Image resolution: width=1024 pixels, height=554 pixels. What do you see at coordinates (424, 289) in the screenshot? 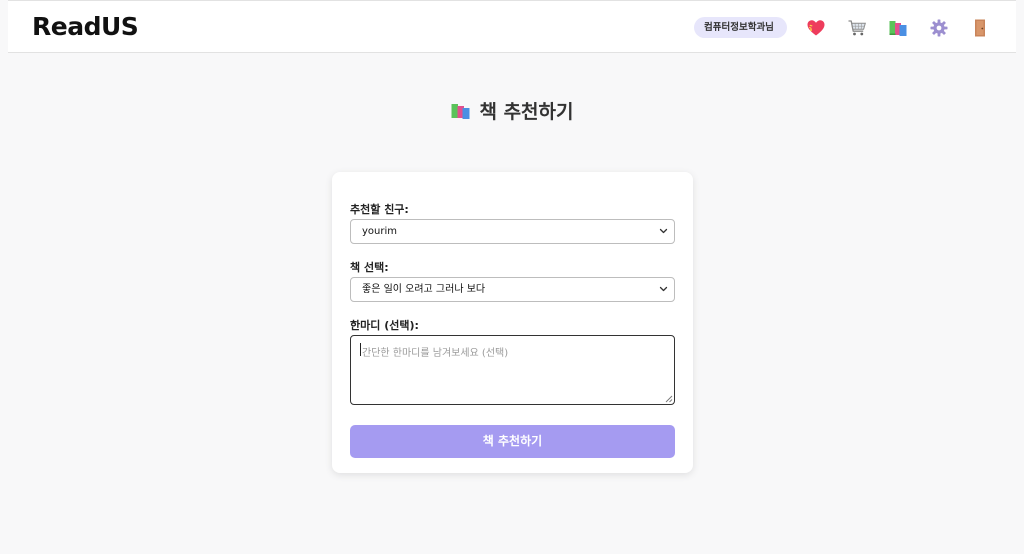
I see `book-select-value: 좋은 일이 오려고 그러나 보다` at bounding box center [424, 289].